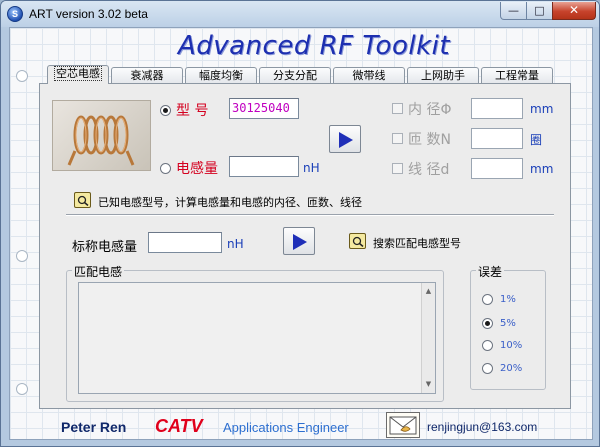 The width and height of the screenshot is (600, 447). What do you see at coordinates (397, 108) in the screenshot?
I see `inner-dia-checkbox` at bounding box center [397, 108].